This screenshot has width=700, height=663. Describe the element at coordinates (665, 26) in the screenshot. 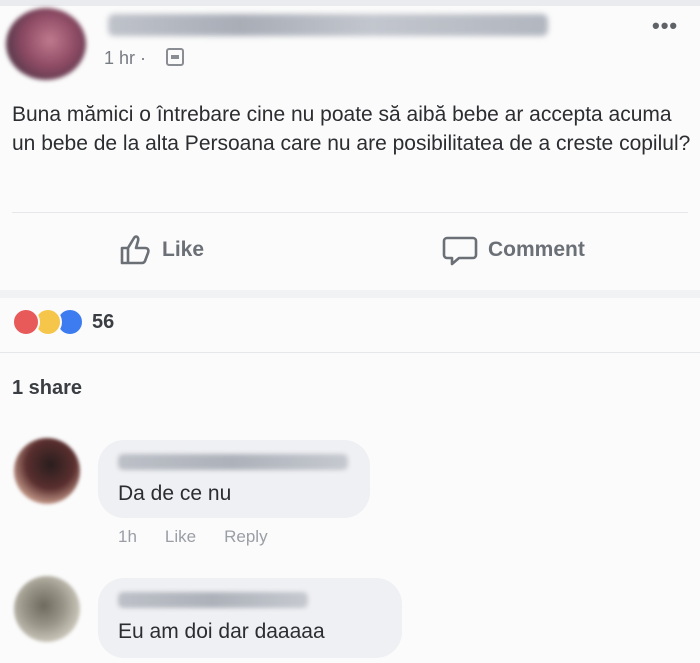

I see `more-options-button: •••` at that location.